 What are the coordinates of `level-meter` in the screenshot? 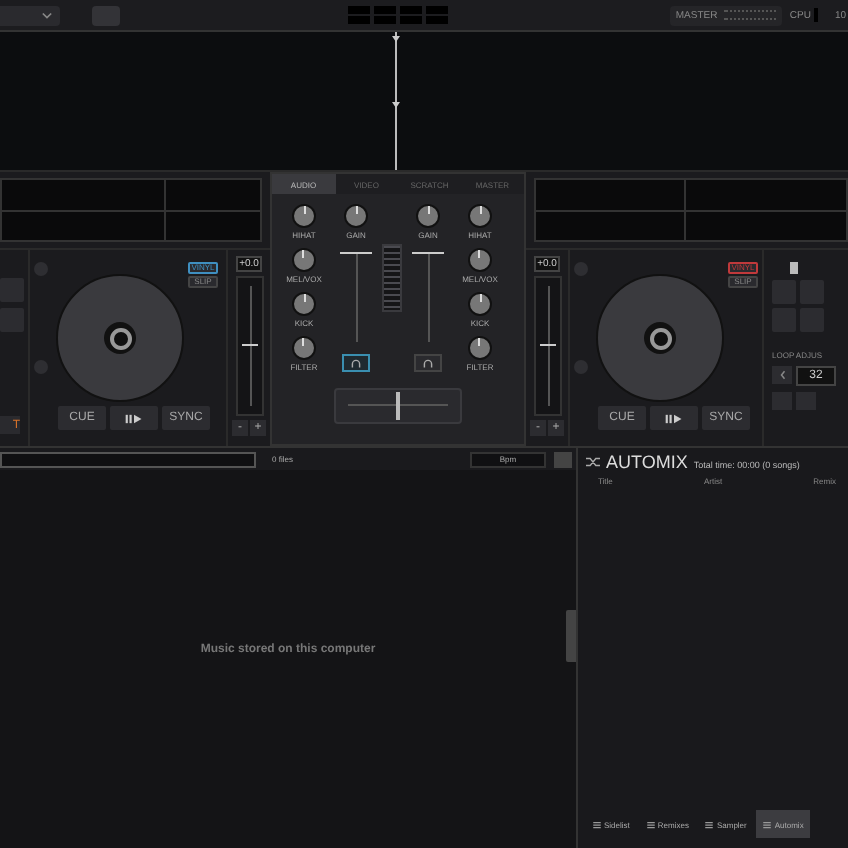 It's located at (392, 278).